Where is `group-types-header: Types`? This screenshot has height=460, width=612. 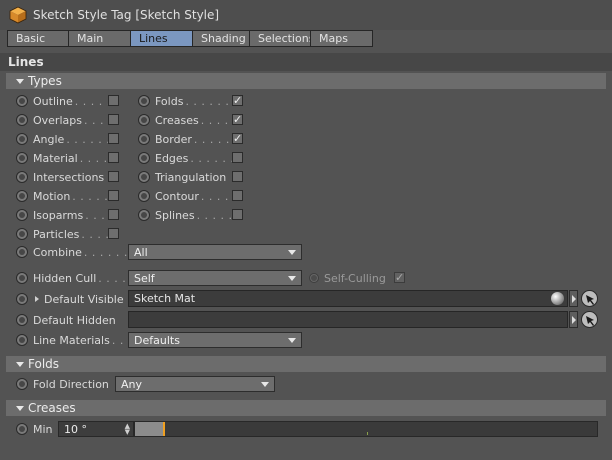 group-types-header: Types is located at coordinates (306, 81).